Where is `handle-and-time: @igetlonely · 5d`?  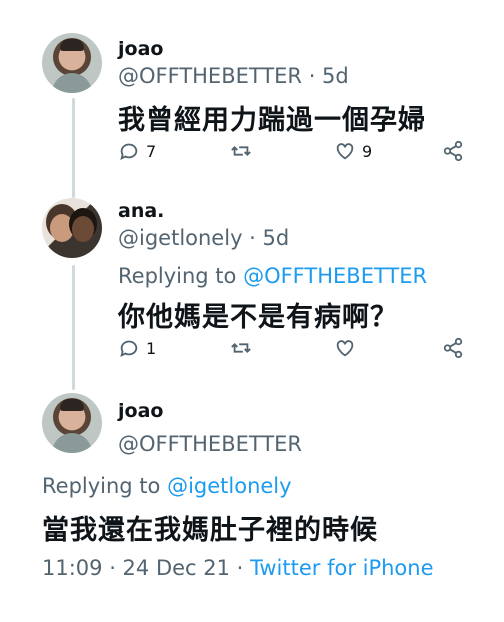
handle-and-time: @igetlonely · 5d is located at coordinates (204, 238).